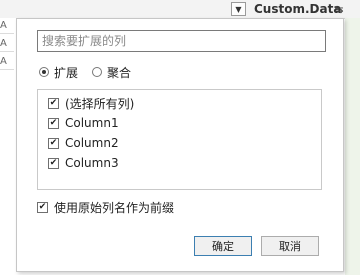  I want to click on list-item-select-all: ✔ (选择所有列), so click(91, 103).